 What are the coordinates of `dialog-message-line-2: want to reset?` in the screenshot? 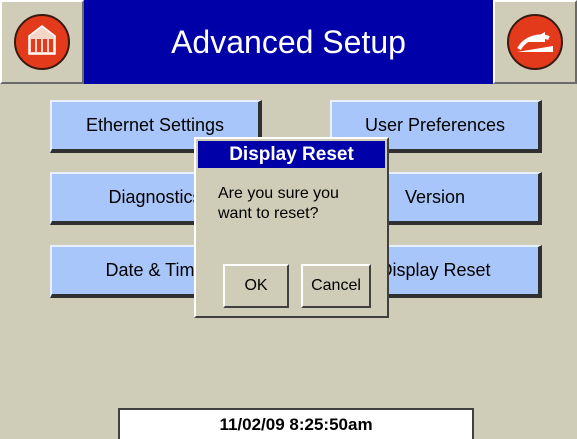 It's located at (268, 213).